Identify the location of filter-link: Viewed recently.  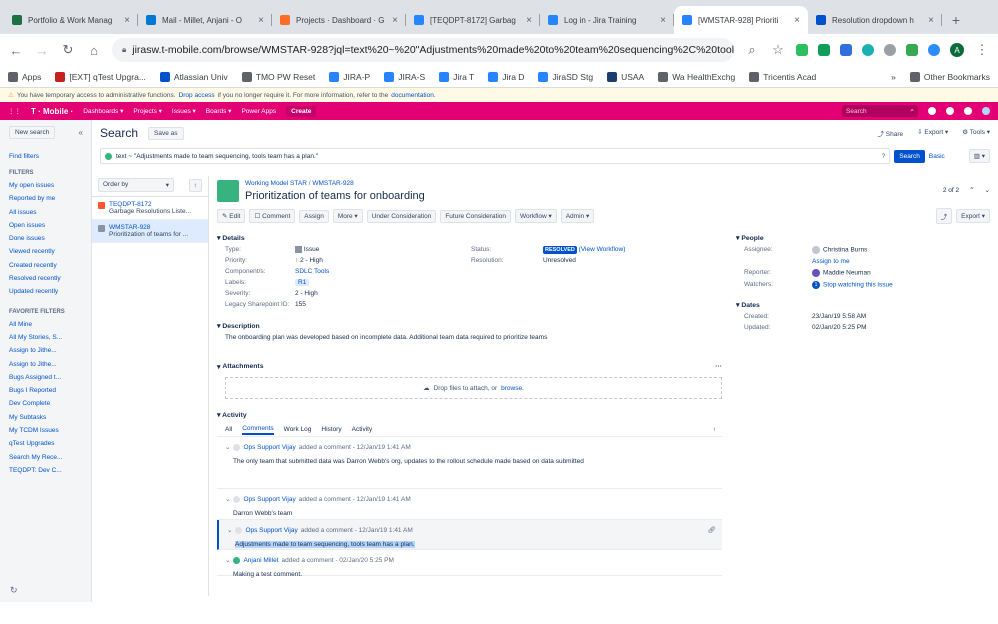
(50, 251).